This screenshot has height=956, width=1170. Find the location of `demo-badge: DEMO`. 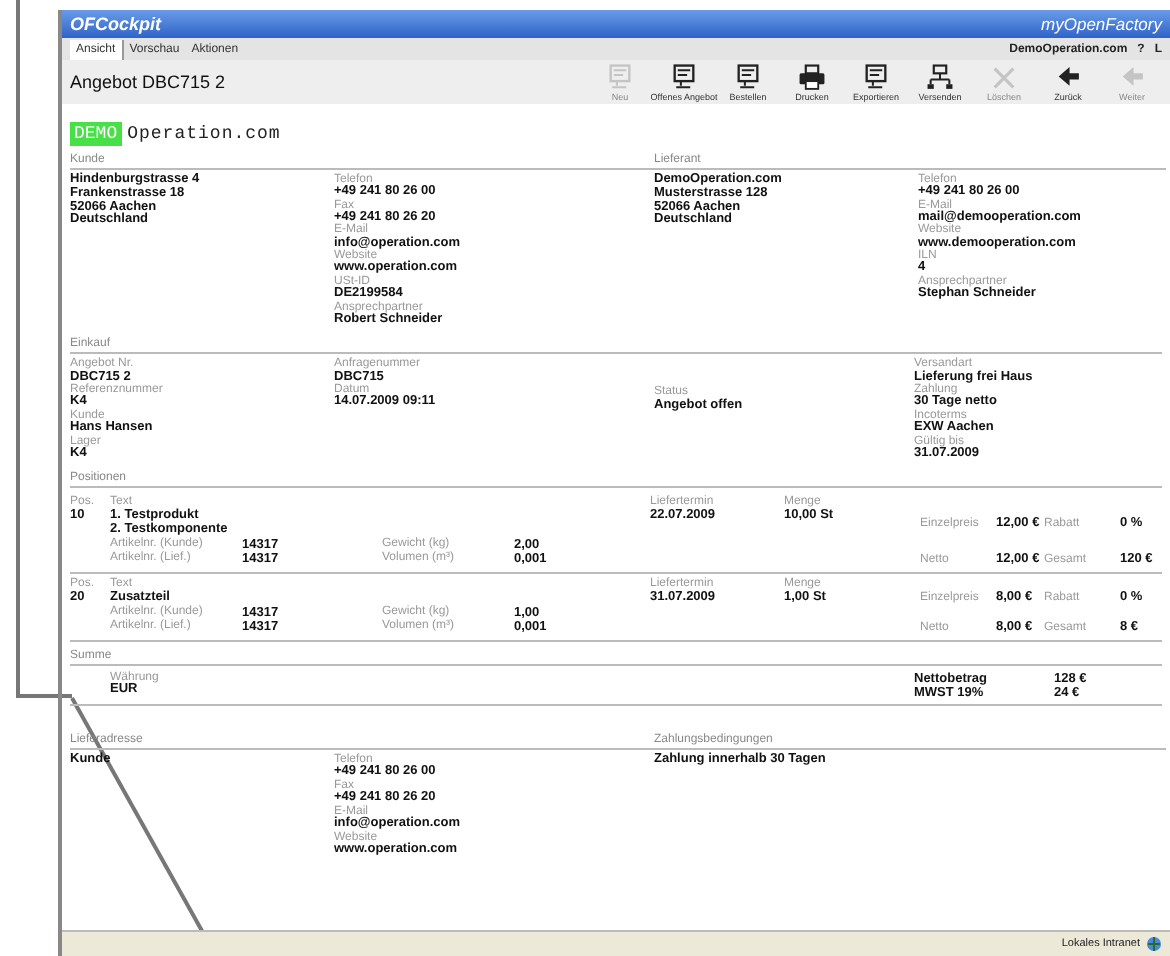

demo-badge: DEMO is located at coordinates (96, 134).